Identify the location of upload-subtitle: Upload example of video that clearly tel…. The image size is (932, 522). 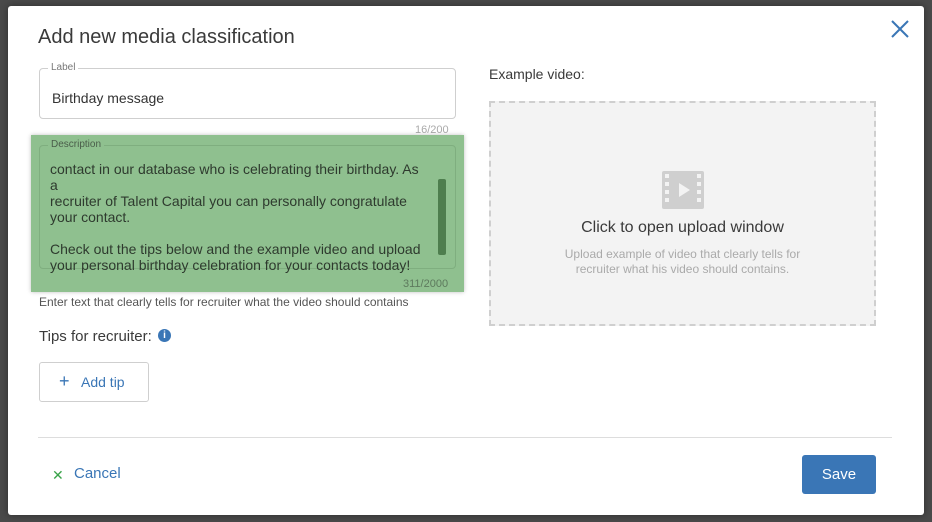
(682, 261).